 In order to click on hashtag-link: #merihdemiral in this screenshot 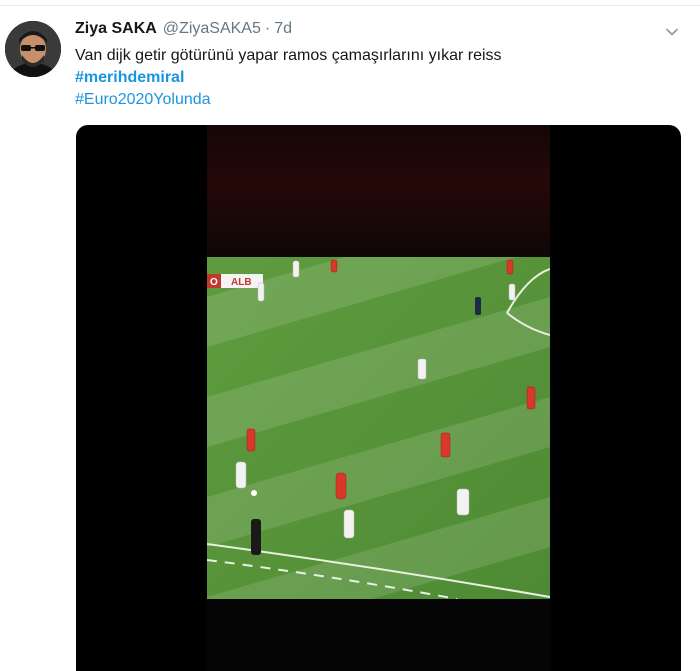, I will do `click(375, 78)`.